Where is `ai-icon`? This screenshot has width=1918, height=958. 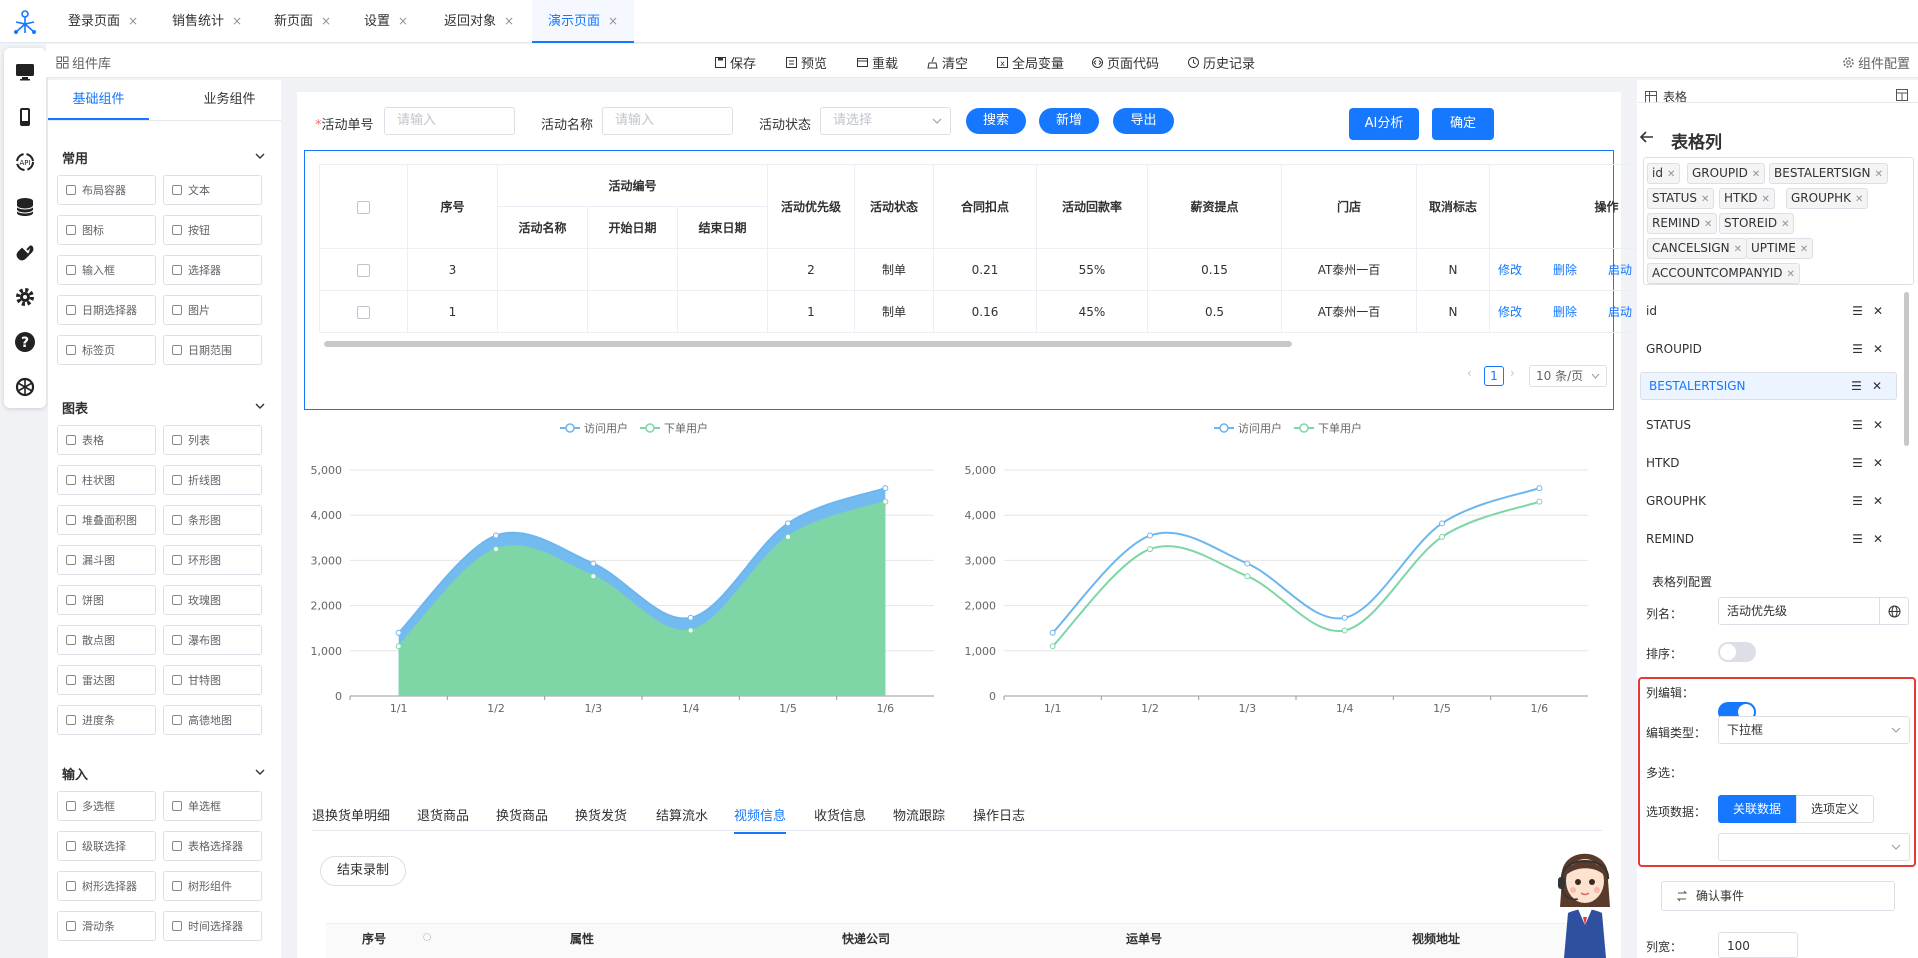 ai-icon is located at coordinates (25, 387).